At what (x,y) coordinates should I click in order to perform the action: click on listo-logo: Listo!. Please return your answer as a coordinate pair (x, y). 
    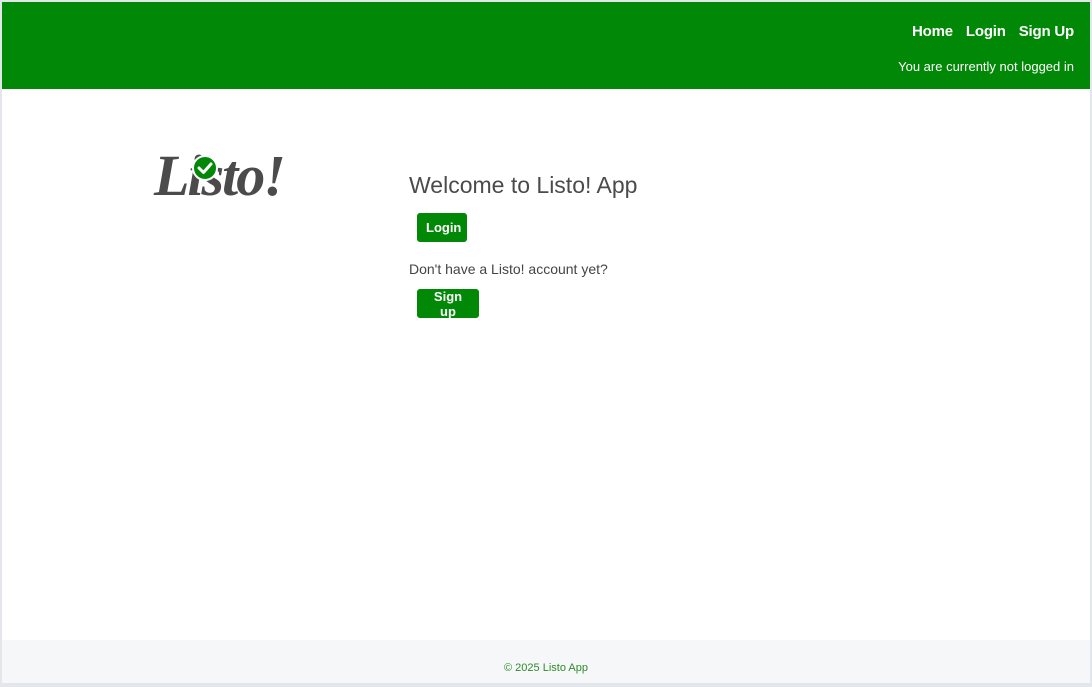
    Looking at the image, I should click on (232, 175).